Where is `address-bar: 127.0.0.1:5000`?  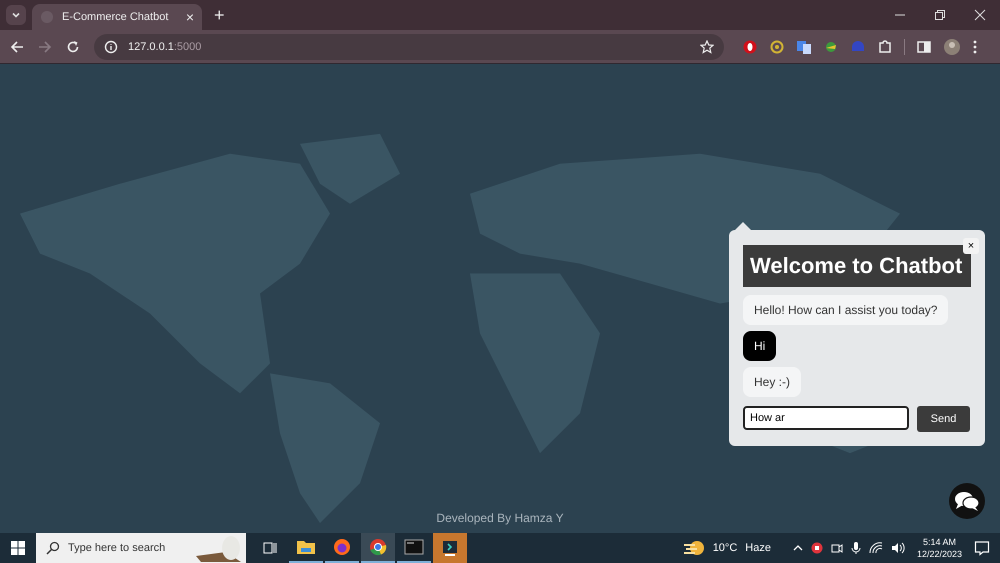 address-bar: 127.0.0.1:5000 is located at coordinates (409, 47).